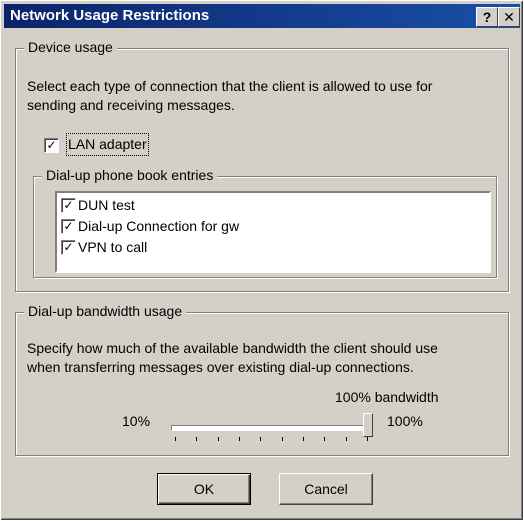 The height and width of the screenshot is (521, 524). Describe the element at coordinates (387, 397) in the screenshot. I see `bandwidth-current-label: 100% bandwidth` at that location.